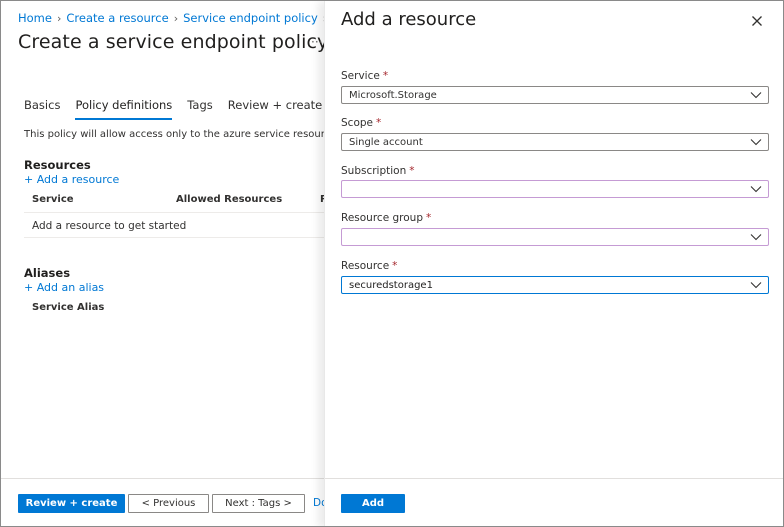  I want to click on tab-basics: Basics, so click(42, 108).